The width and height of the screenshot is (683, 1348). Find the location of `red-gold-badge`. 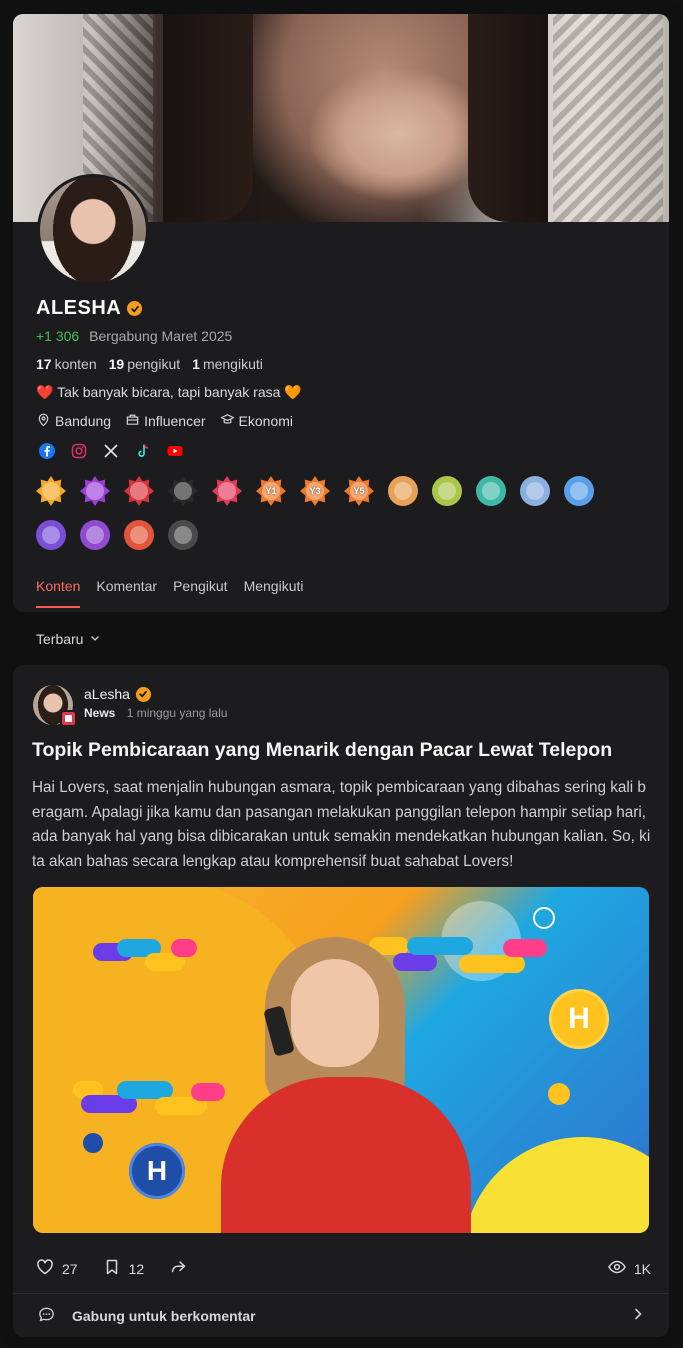

red-gold-badge is located at coordinates (139, 535).